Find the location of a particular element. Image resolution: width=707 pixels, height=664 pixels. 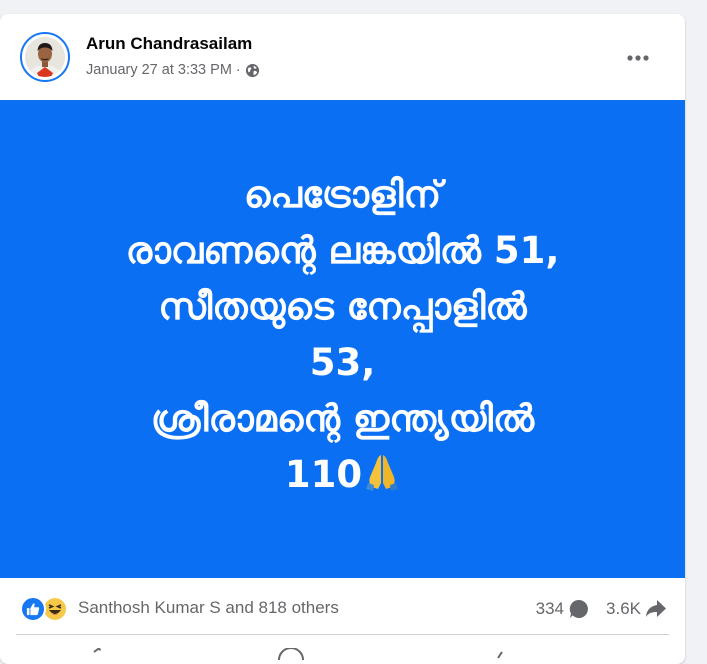

author-name: Arun Chandrasailam is located at coordinates (169, 44).